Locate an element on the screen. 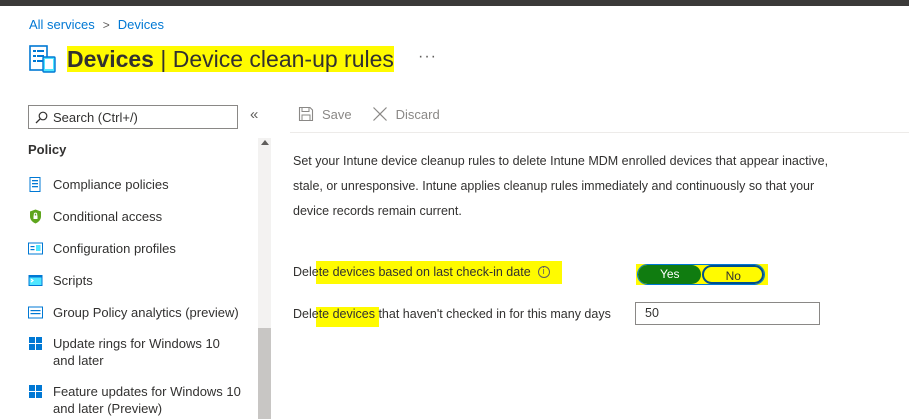  sidebar-item-label: Scripts is located at coordinates (73, 280).